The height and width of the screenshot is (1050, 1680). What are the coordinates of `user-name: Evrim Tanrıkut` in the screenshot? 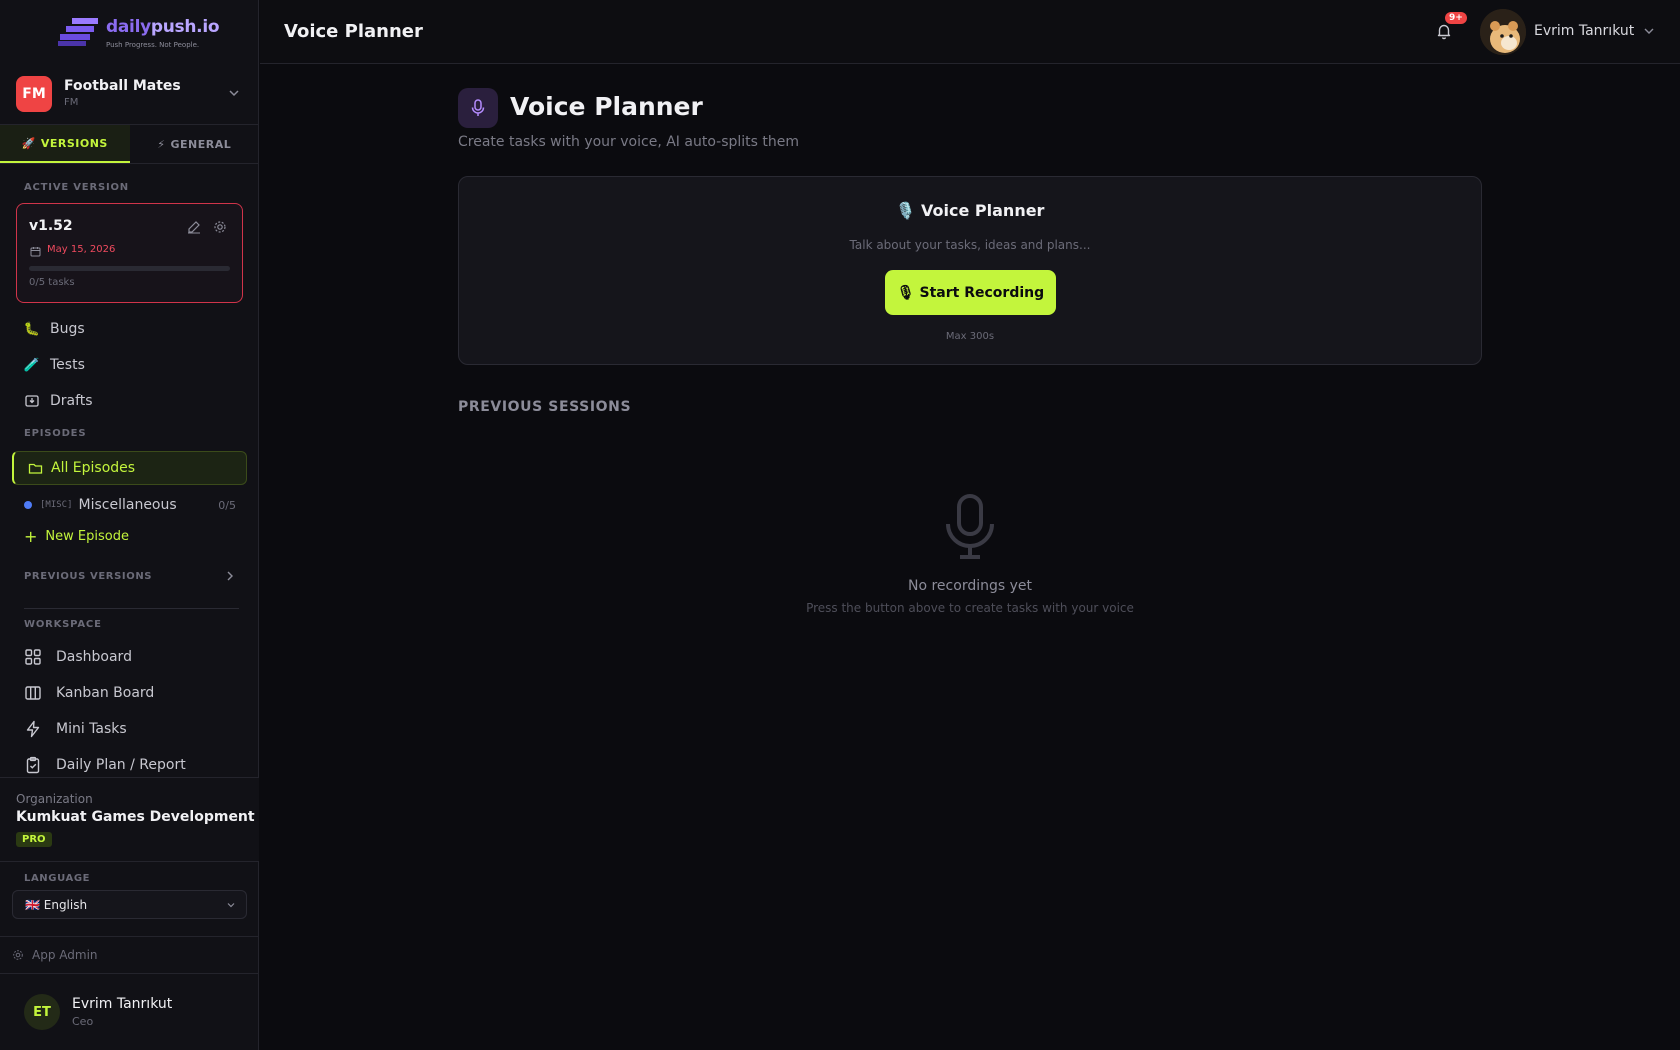 It's located at (122, 1004).